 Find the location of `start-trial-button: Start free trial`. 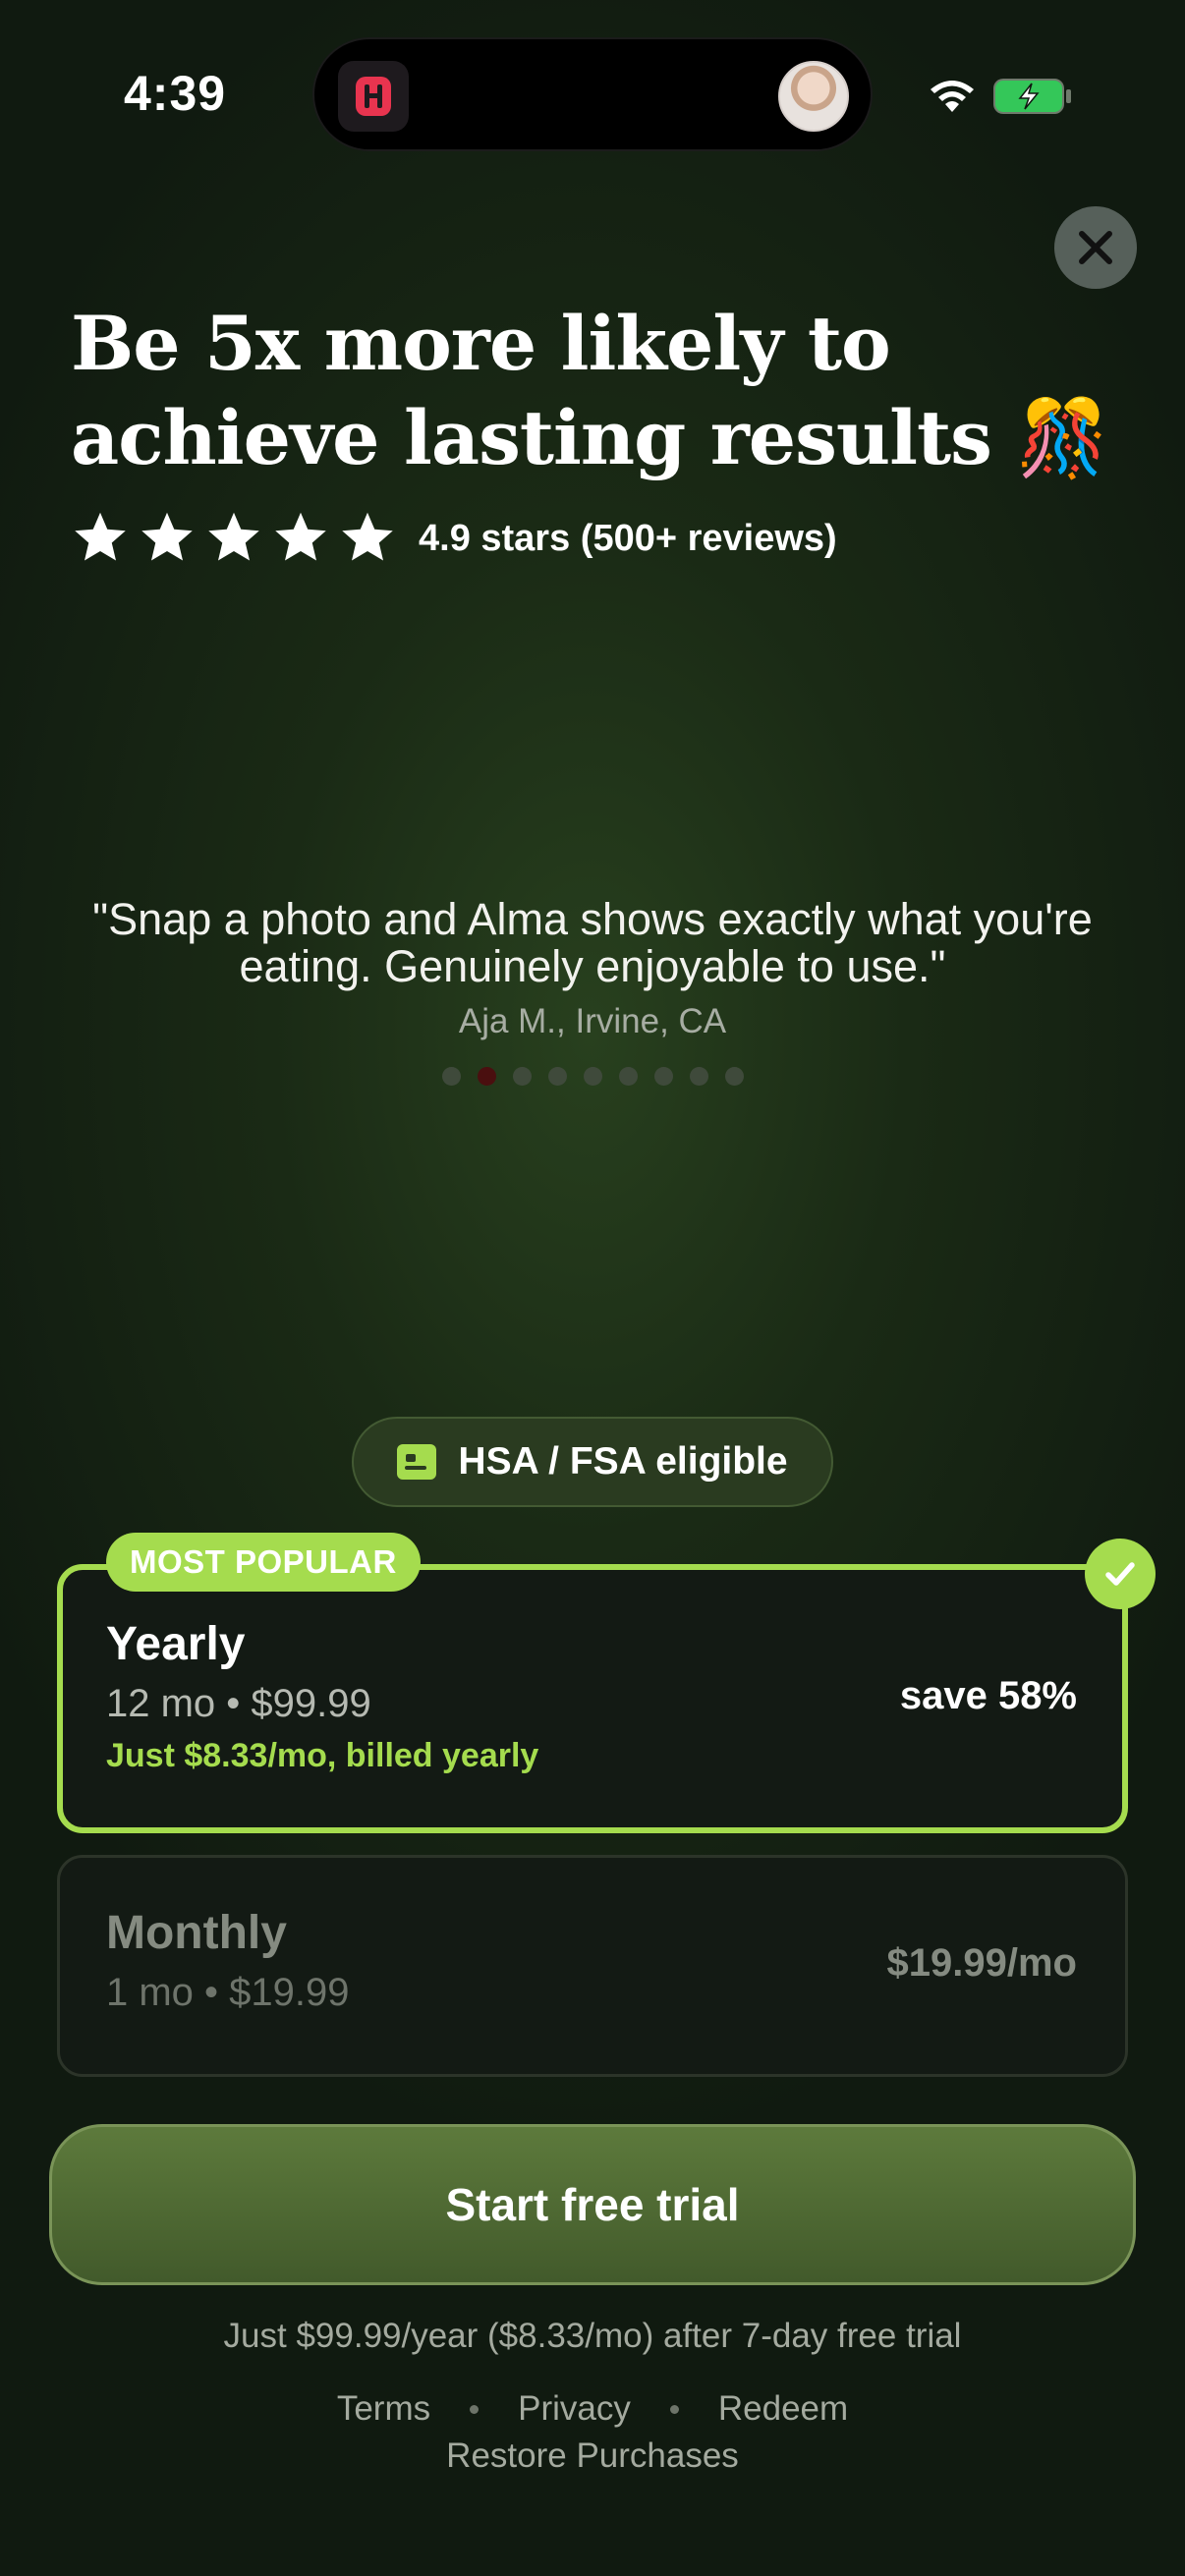

start-trial-button: Start free trial is located at coordinates (592, 2204).